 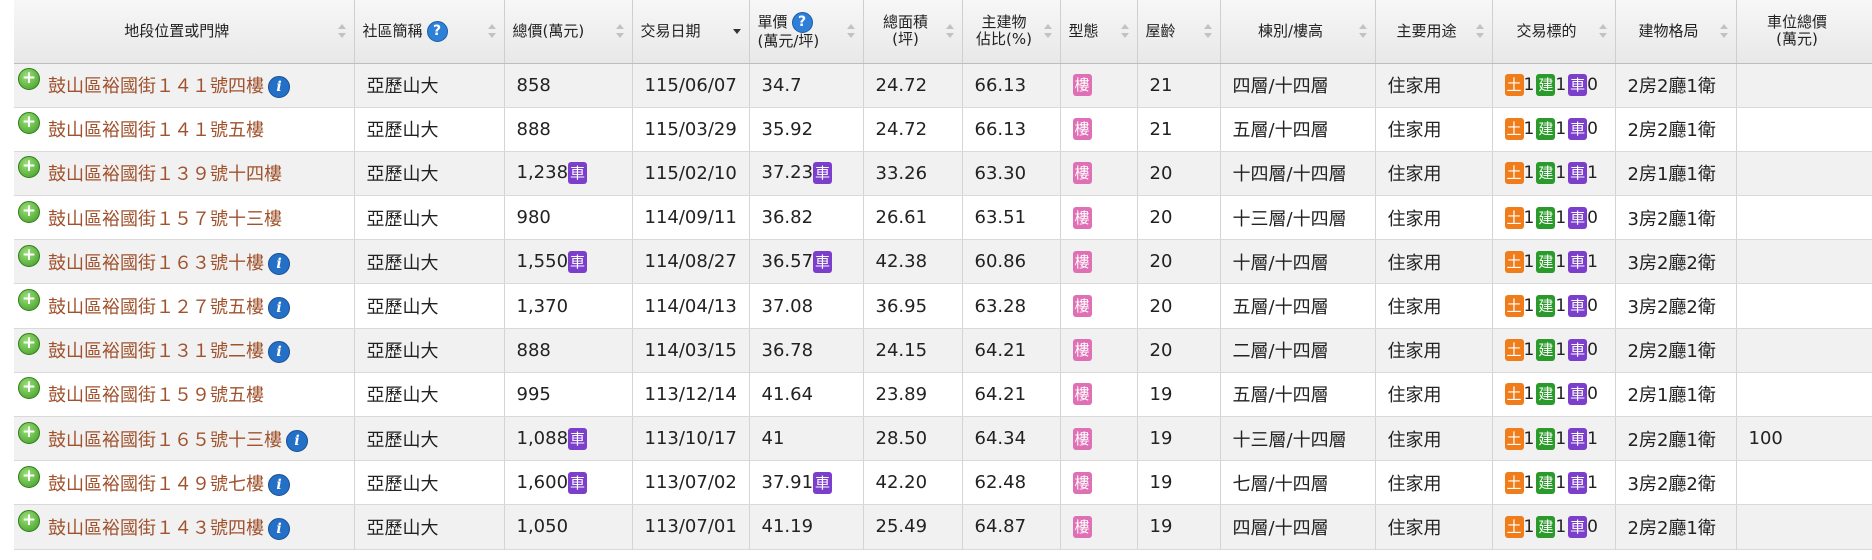 I want to click on col-header-parking: 車位總價 (萬元), so click(x=1804, y=32).